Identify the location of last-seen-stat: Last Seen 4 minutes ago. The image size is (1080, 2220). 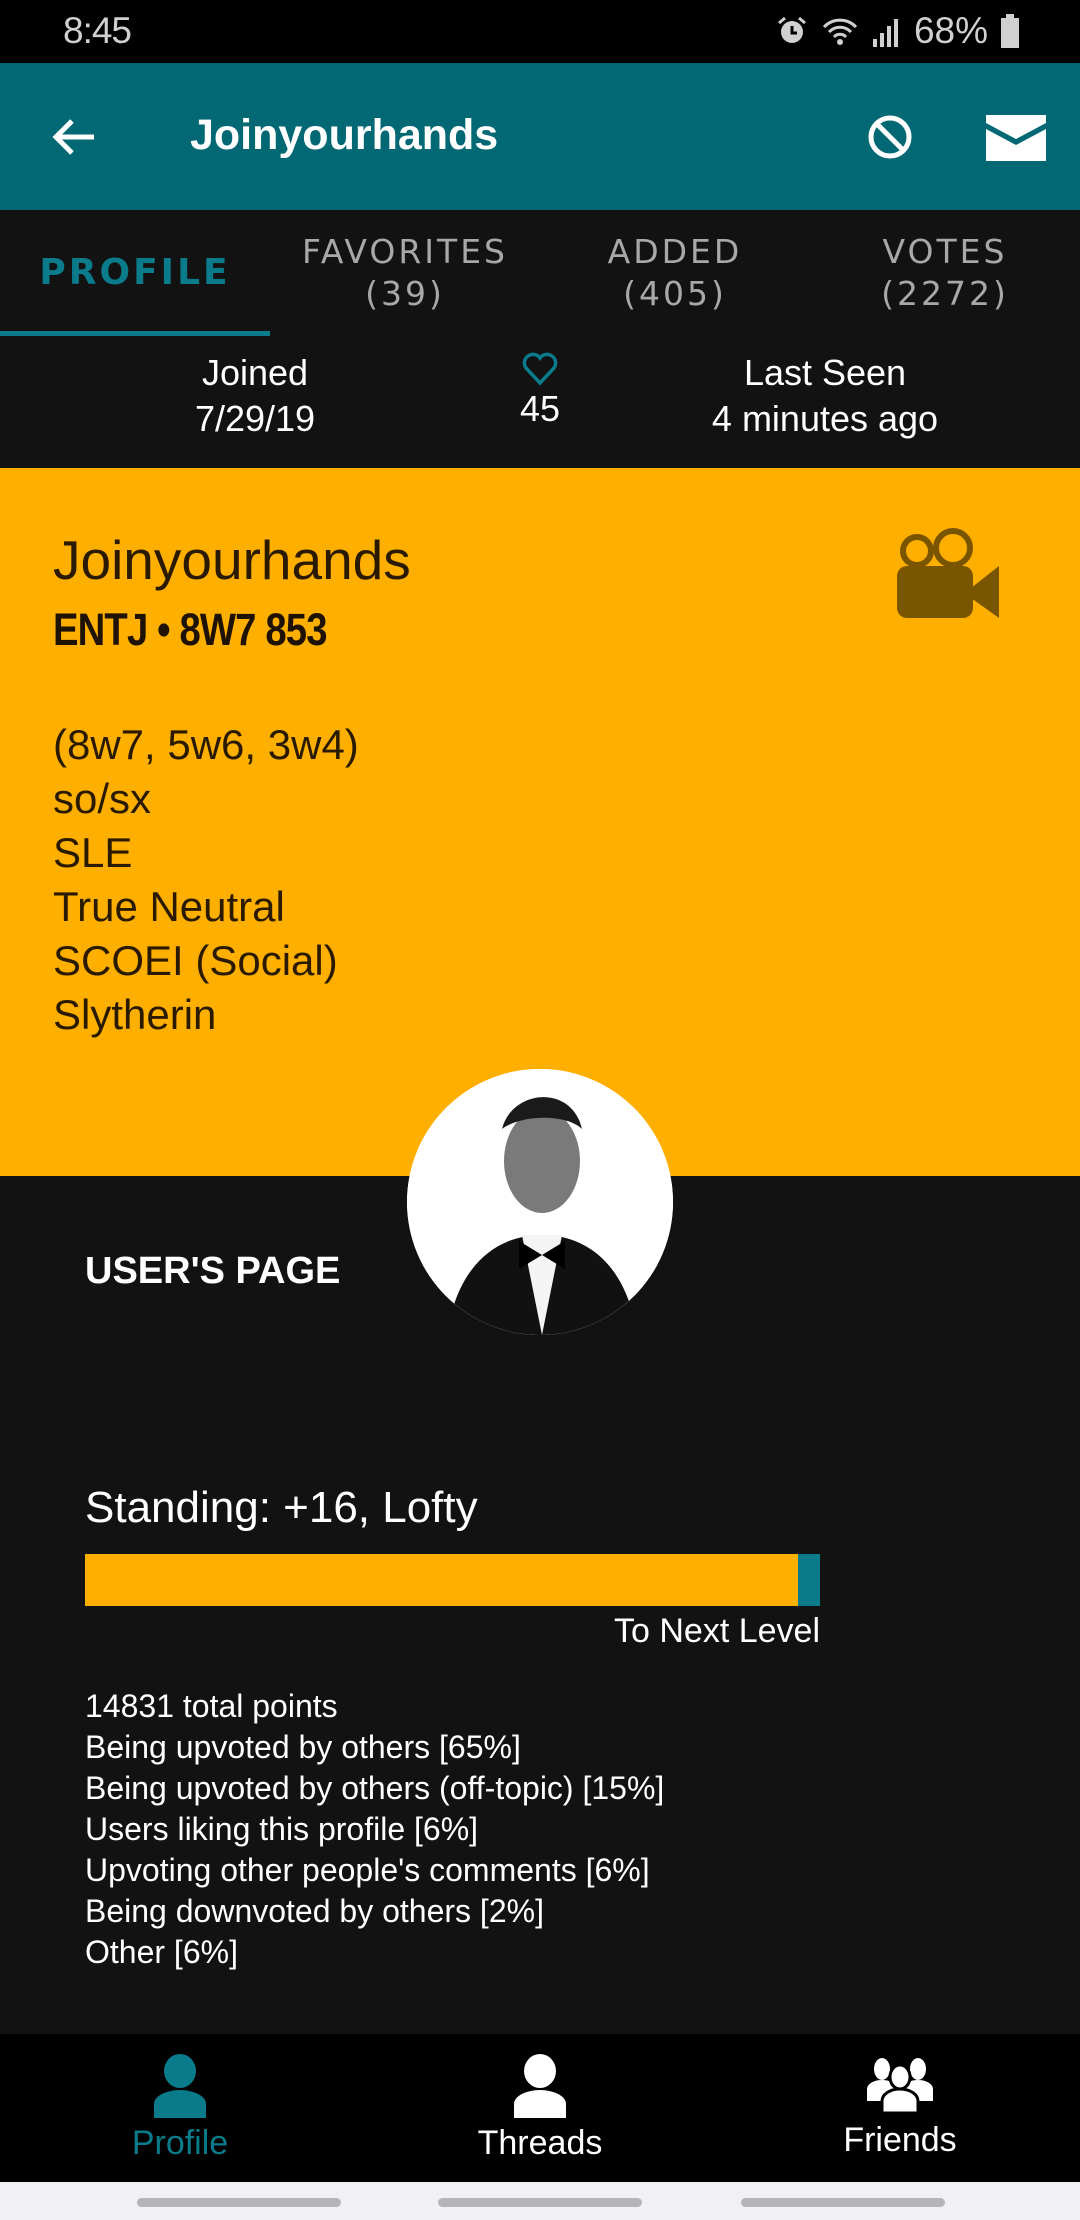
(825, 396).